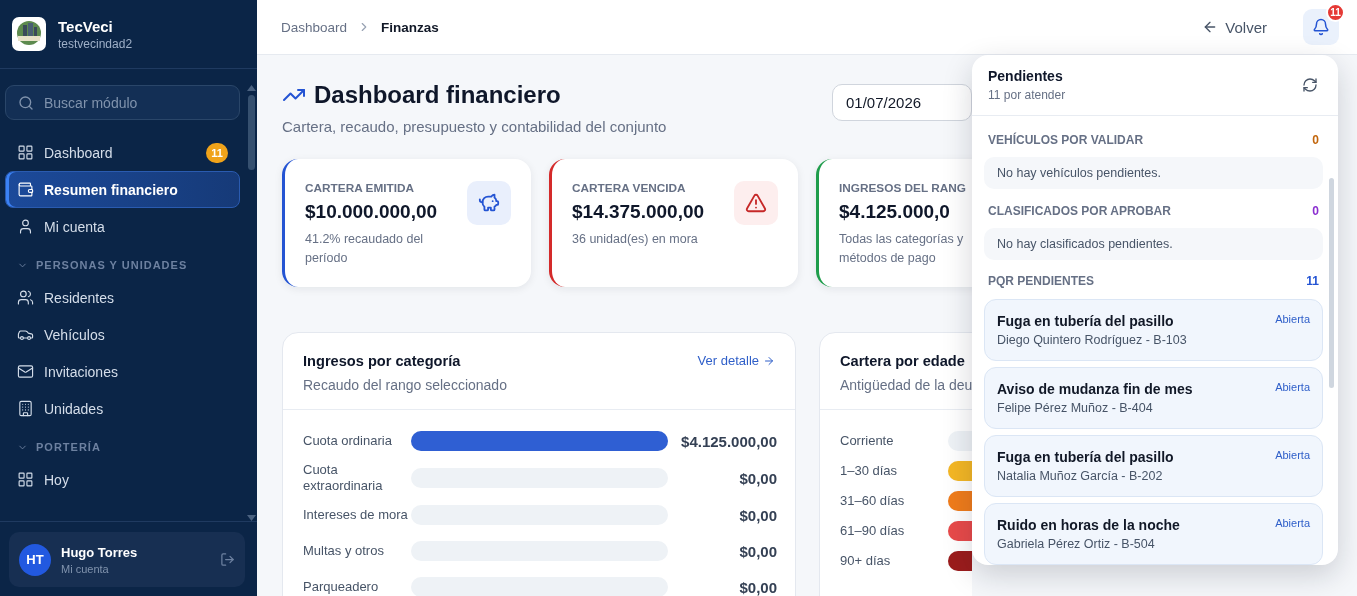  I want to click on aging-label: 1–30 días, so click(869, 471).